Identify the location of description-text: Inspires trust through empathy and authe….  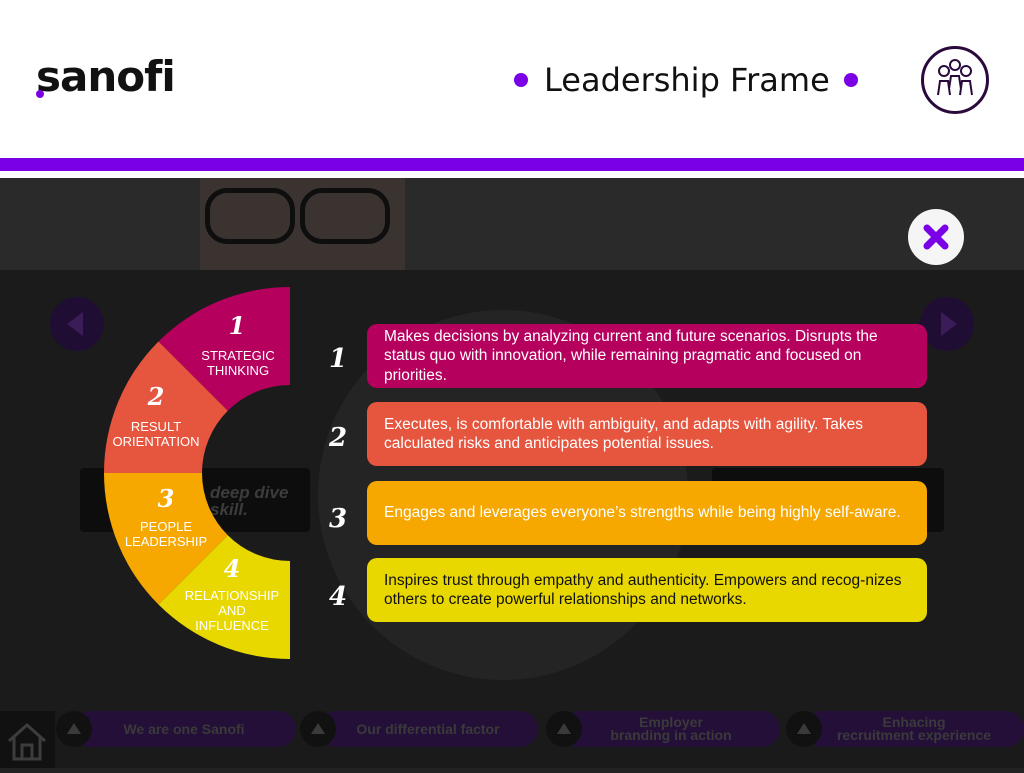
(643, 590).